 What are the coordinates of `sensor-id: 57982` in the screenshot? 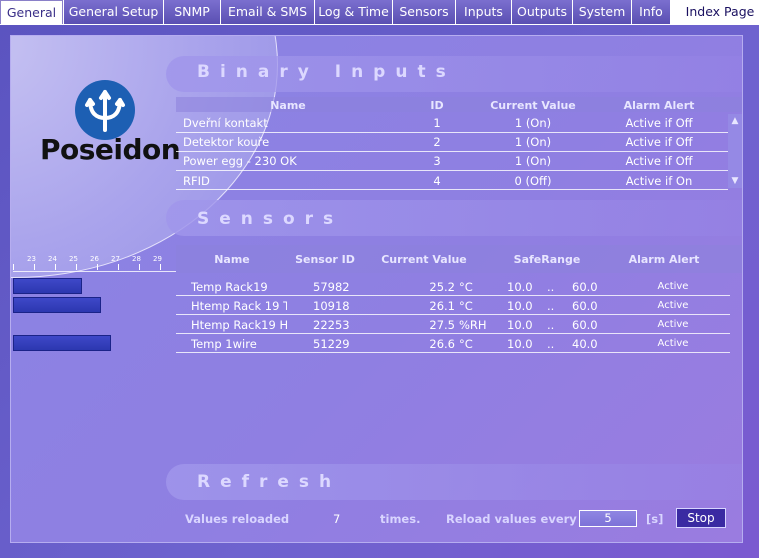 It's located at (331, 287).